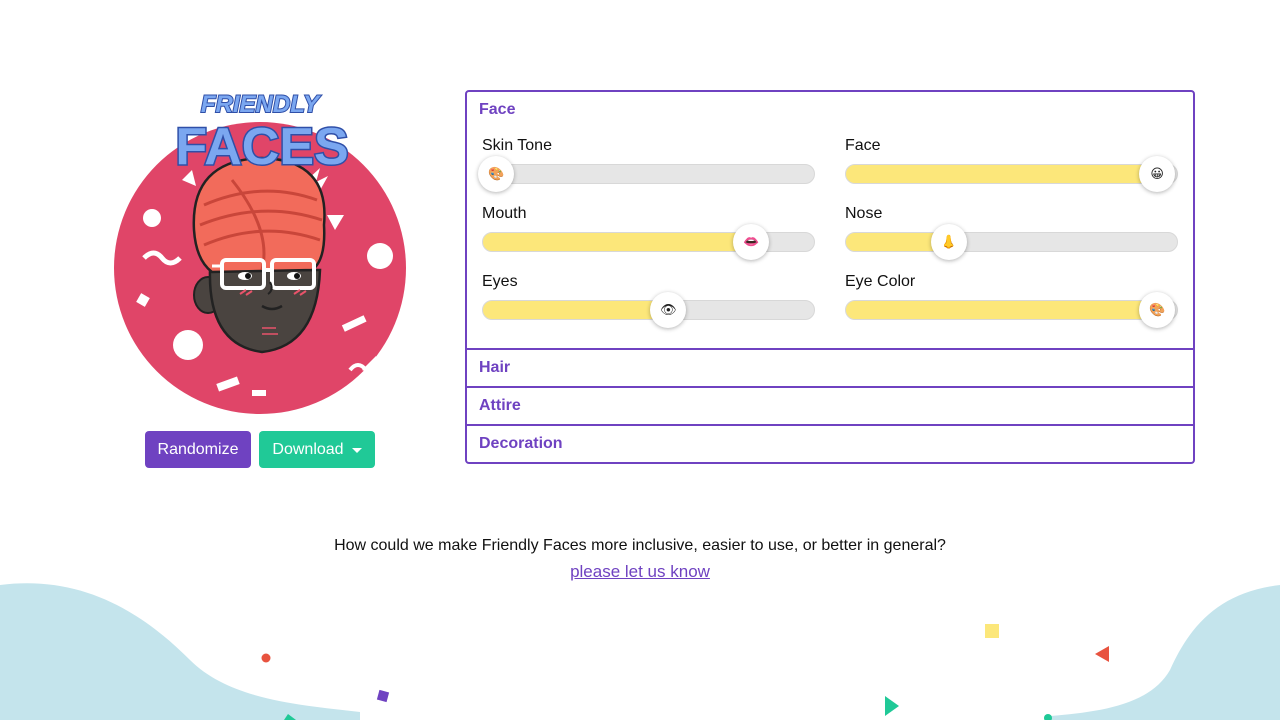 The height and width of the screenshot is (720, 1280). What do you see at coordinates (497, 109) in the screenshot?
I see `section-title: Face` at bounding box center [497, 109].